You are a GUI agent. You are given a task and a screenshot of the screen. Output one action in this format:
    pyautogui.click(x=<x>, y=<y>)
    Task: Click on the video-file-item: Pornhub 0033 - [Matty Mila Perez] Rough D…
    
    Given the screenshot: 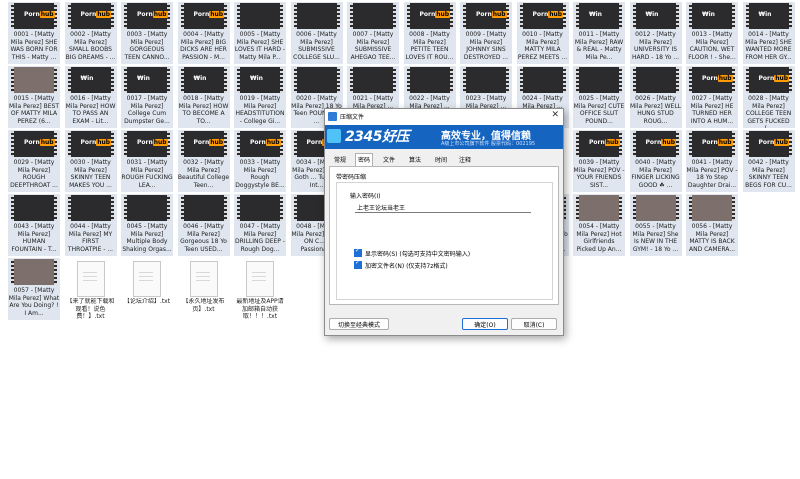 What is the action you would take?
    pyautogui.click(x=260, y=161)
    